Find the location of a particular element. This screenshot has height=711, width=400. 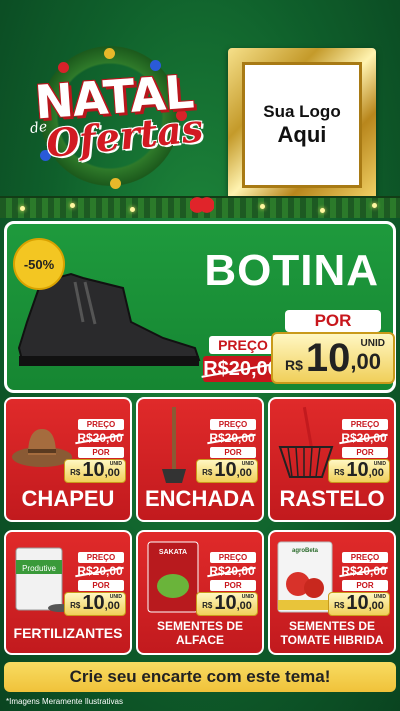

logo-placeholder-line2: Aqui is located at coordinates (302, 134).